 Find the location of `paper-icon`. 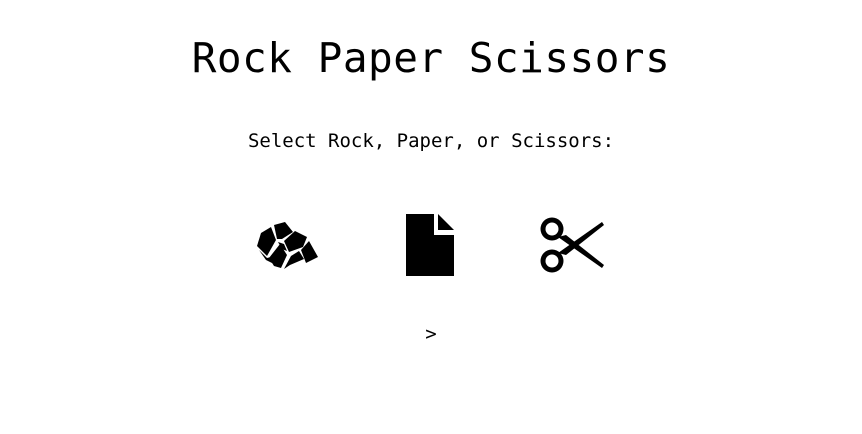

paper-icon is located at coordinates (430, 245).